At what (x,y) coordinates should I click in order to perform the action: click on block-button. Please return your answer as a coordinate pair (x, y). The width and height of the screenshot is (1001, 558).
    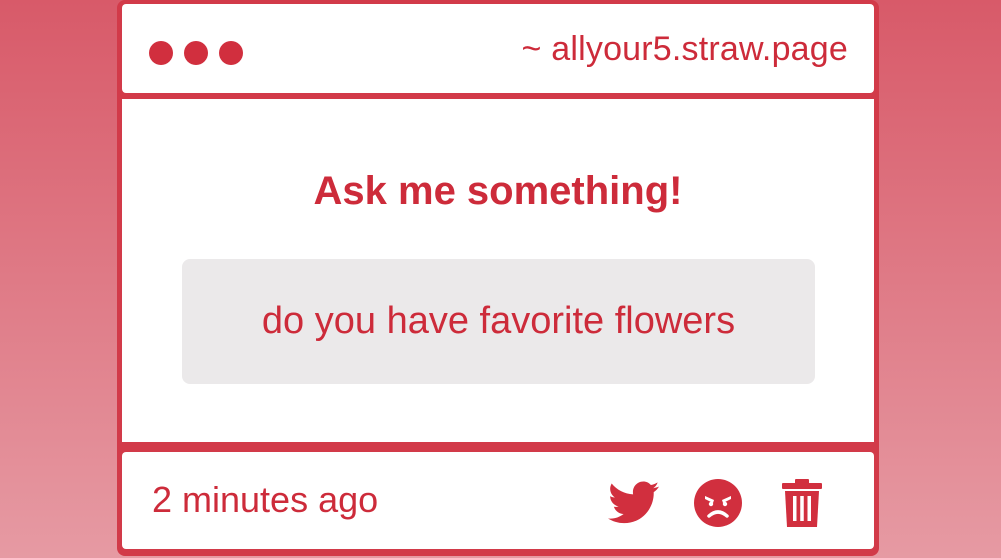
    Looking at the image, I should click on (718, 503).